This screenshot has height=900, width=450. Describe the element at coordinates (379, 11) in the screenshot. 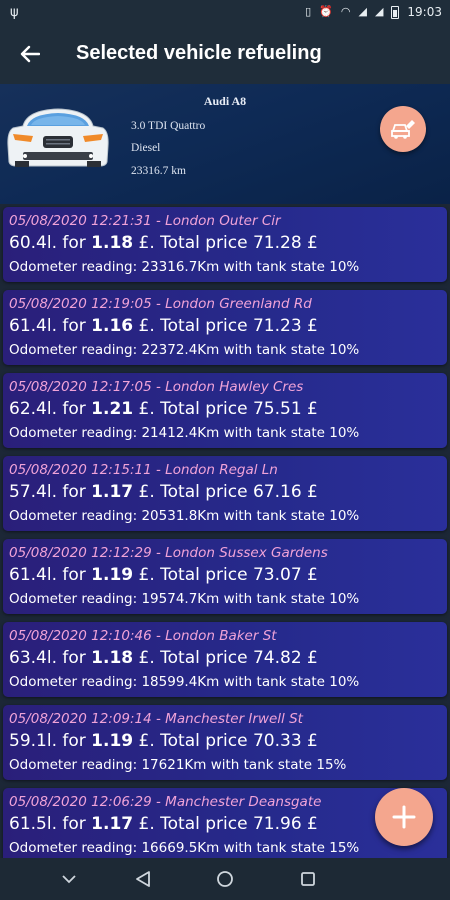

I see `signal-icon-2: ◢` at that location.